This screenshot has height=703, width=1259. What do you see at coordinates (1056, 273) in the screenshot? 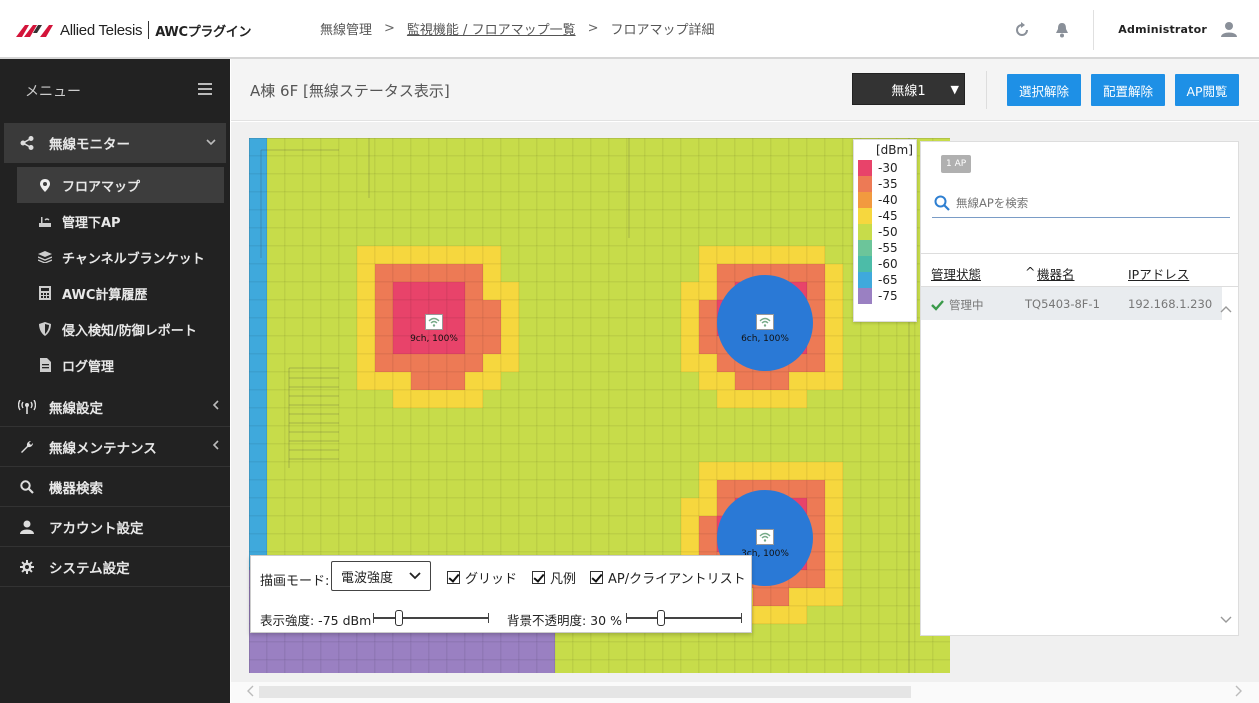
I see `column-device-name: 機器名` at bounding box center [1056, 273].